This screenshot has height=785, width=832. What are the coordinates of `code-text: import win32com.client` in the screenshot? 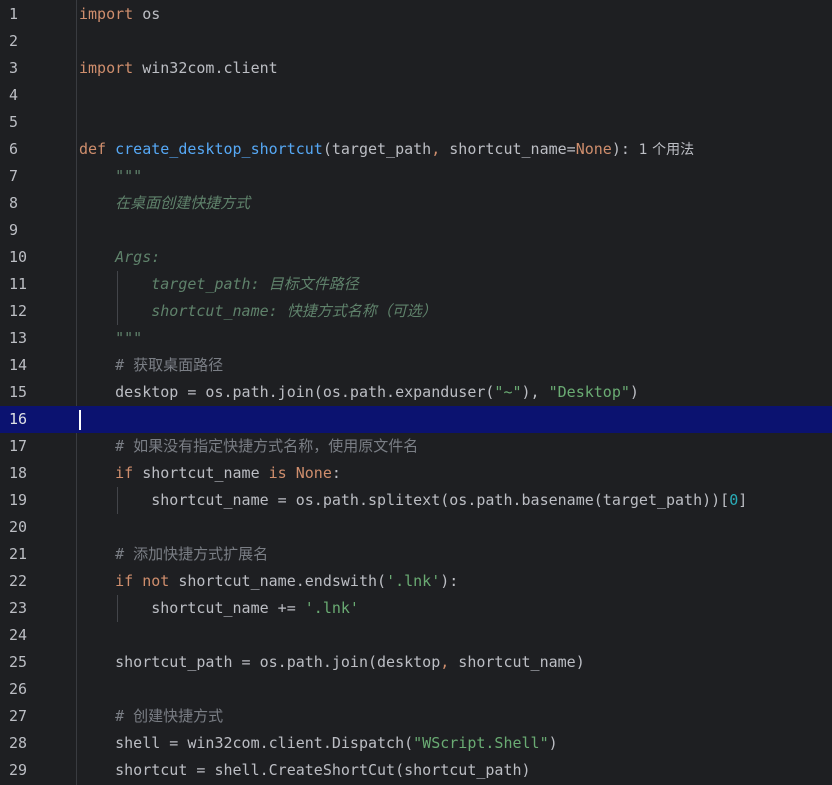 It's located at (178, 68).